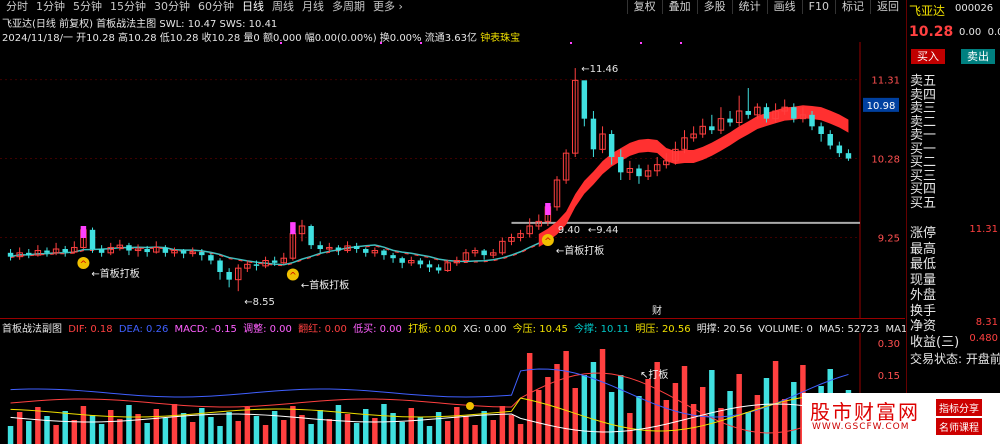 This screenshot has width=1000, height=444. Describe the element at coordinates (861, 427) in the screenshot. I see `watermark-url: WWW.GSCFW.COM` at that location.